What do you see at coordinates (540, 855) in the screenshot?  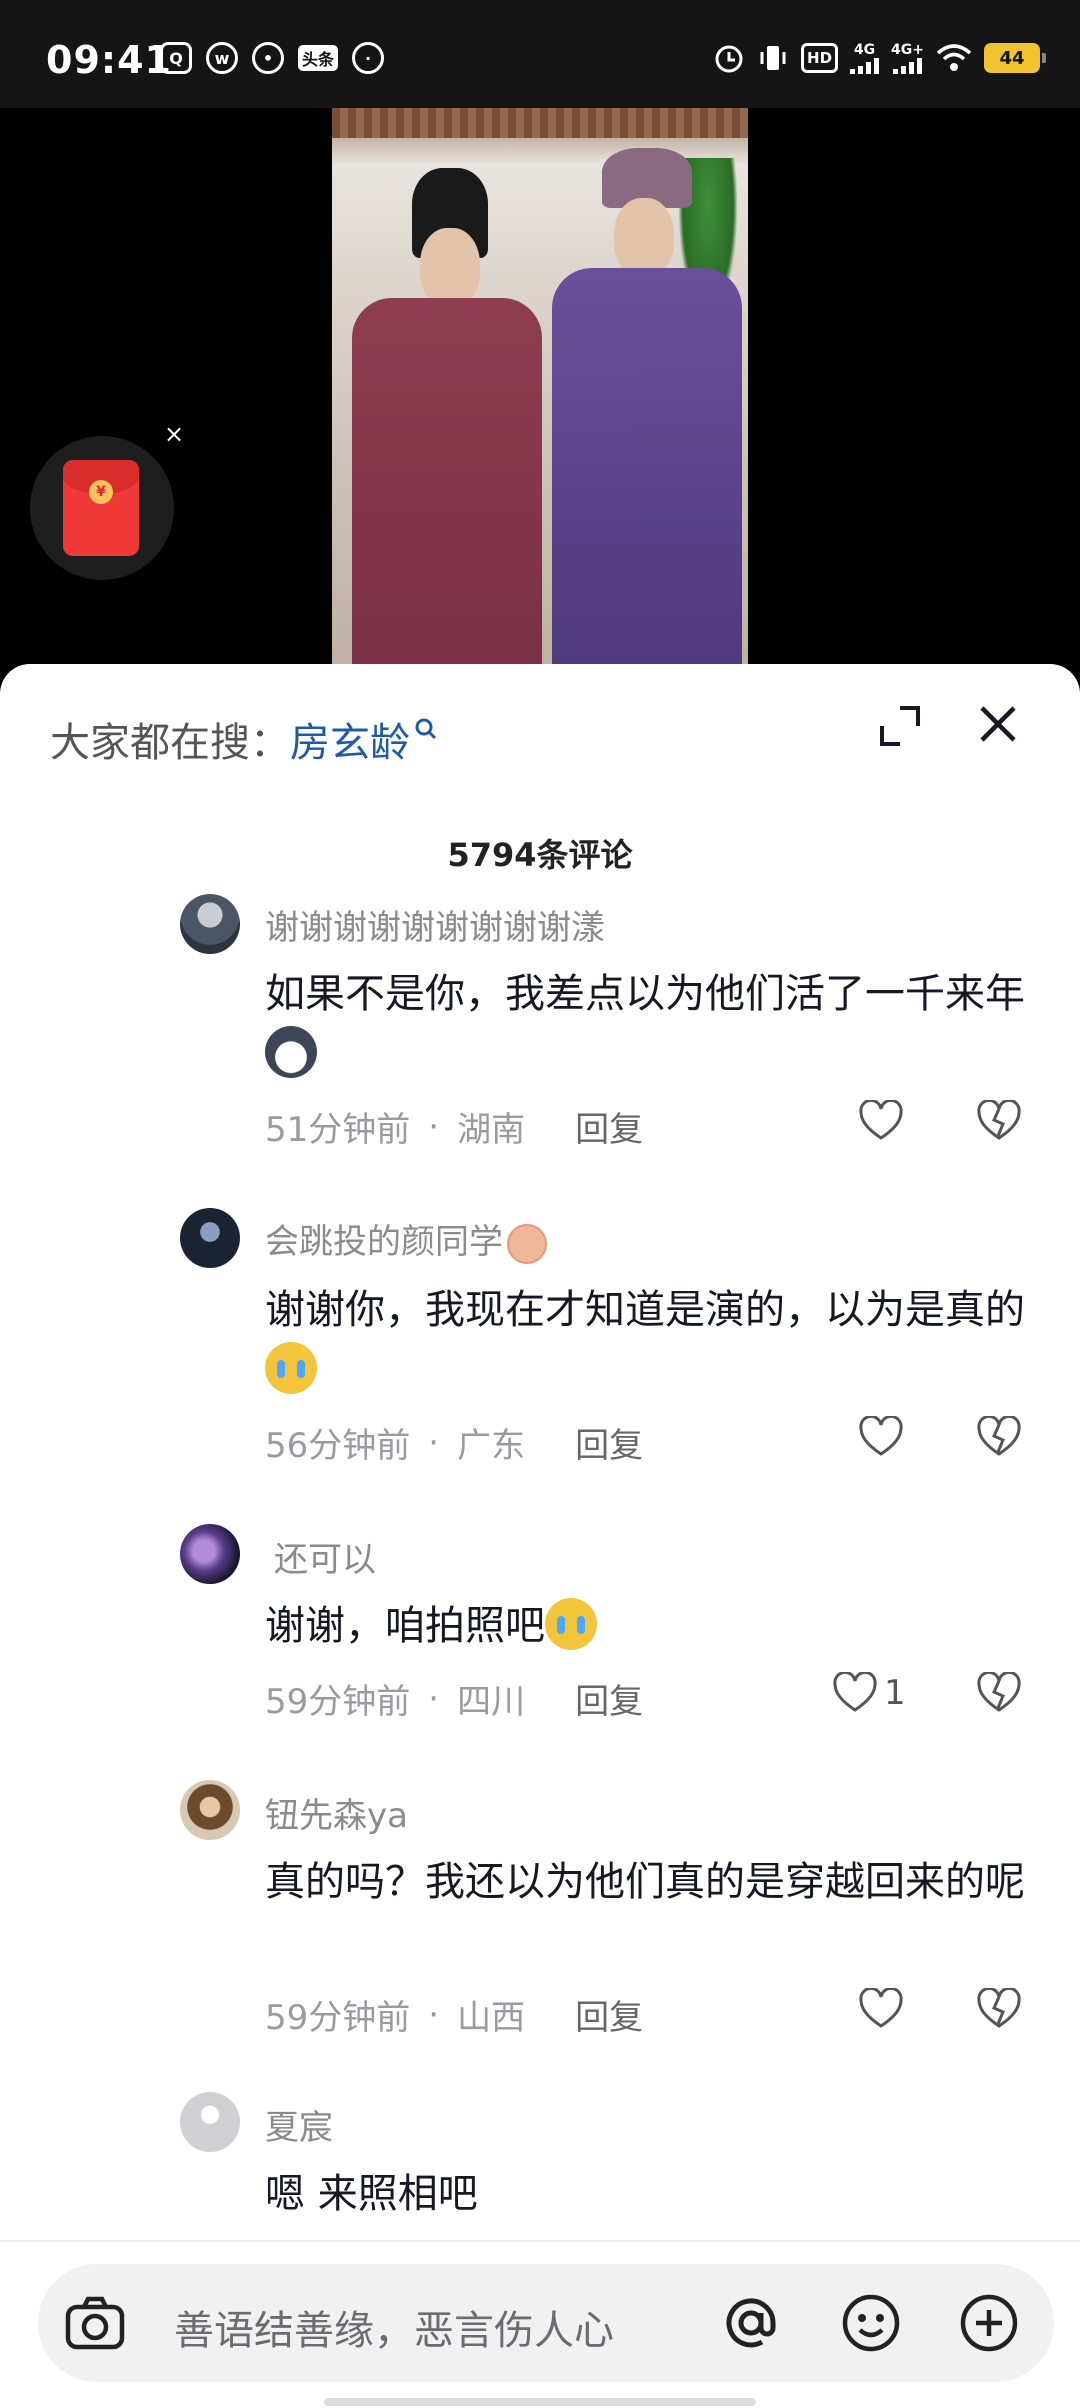 I see `comment-count: 5794条评论` at bounding box center [540, 855].